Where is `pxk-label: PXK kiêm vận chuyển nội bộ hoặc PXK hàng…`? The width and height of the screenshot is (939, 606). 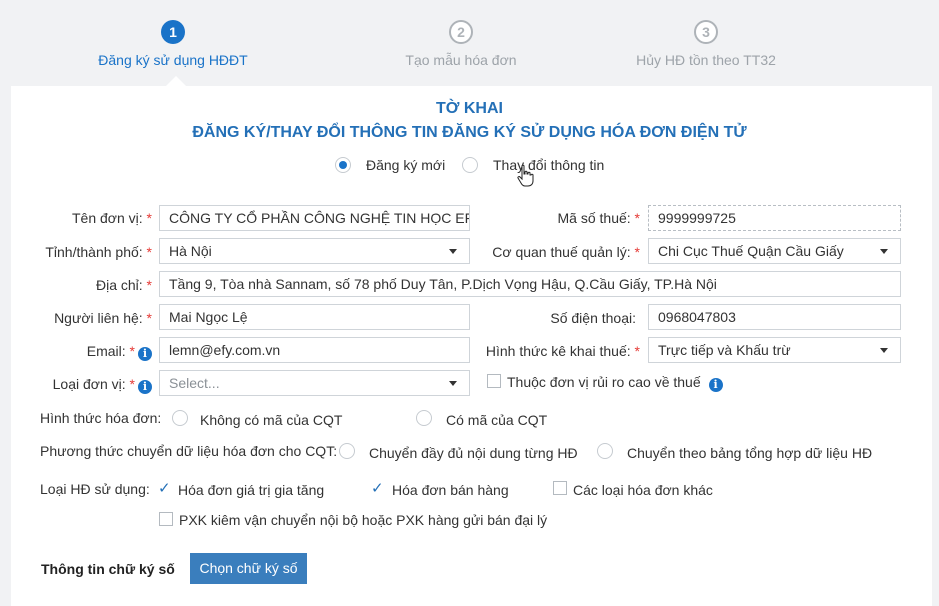
pxk-label: PXK kiêm vận chuyển nội bộ hoặc PXK hàng… is located at coordinates (363, 520).